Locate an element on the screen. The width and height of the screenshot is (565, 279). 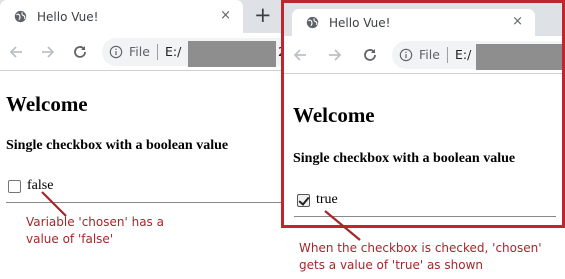
address-bar: File E:/ is located at coordinates (477, 55).